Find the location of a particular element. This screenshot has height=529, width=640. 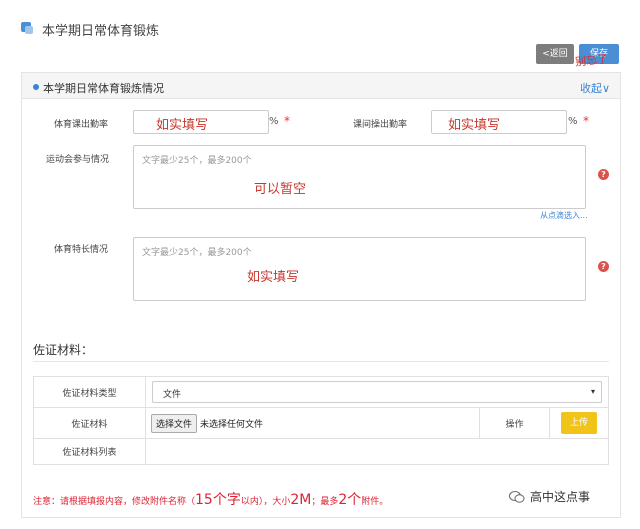

table-row: 佐证材料类型 文件 ▾ is located at coordinates (321, 392).